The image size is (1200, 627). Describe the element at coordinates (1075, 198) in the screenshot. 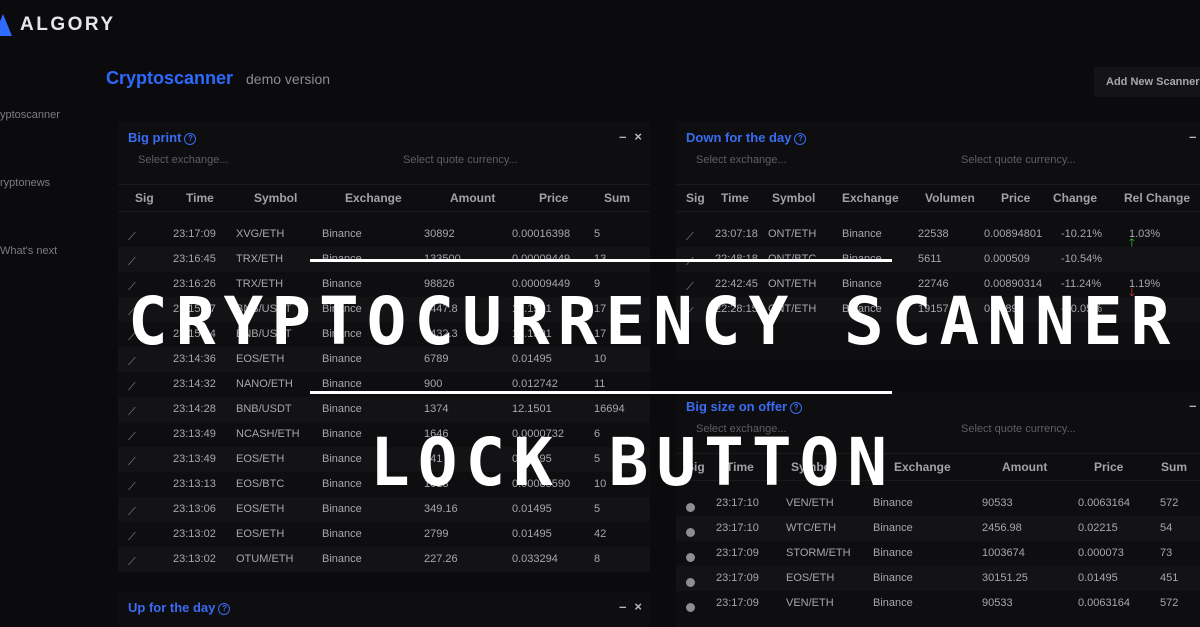

I see `col-change: Change` at that location.